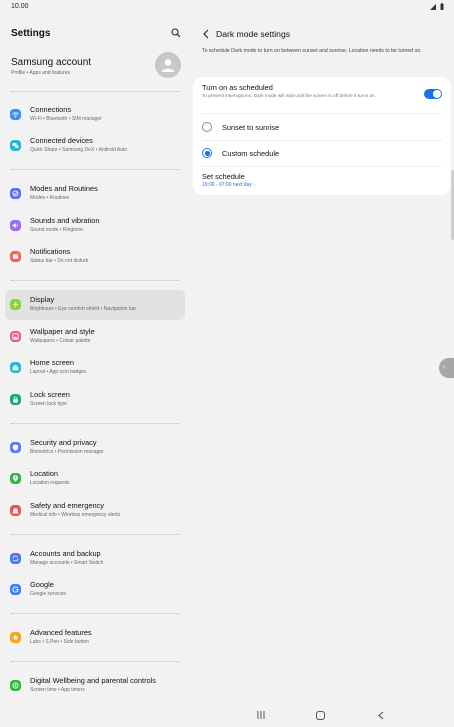  Describe the element at coordinates (15, 589) in the screenshot. I see `google-icon` at that location.